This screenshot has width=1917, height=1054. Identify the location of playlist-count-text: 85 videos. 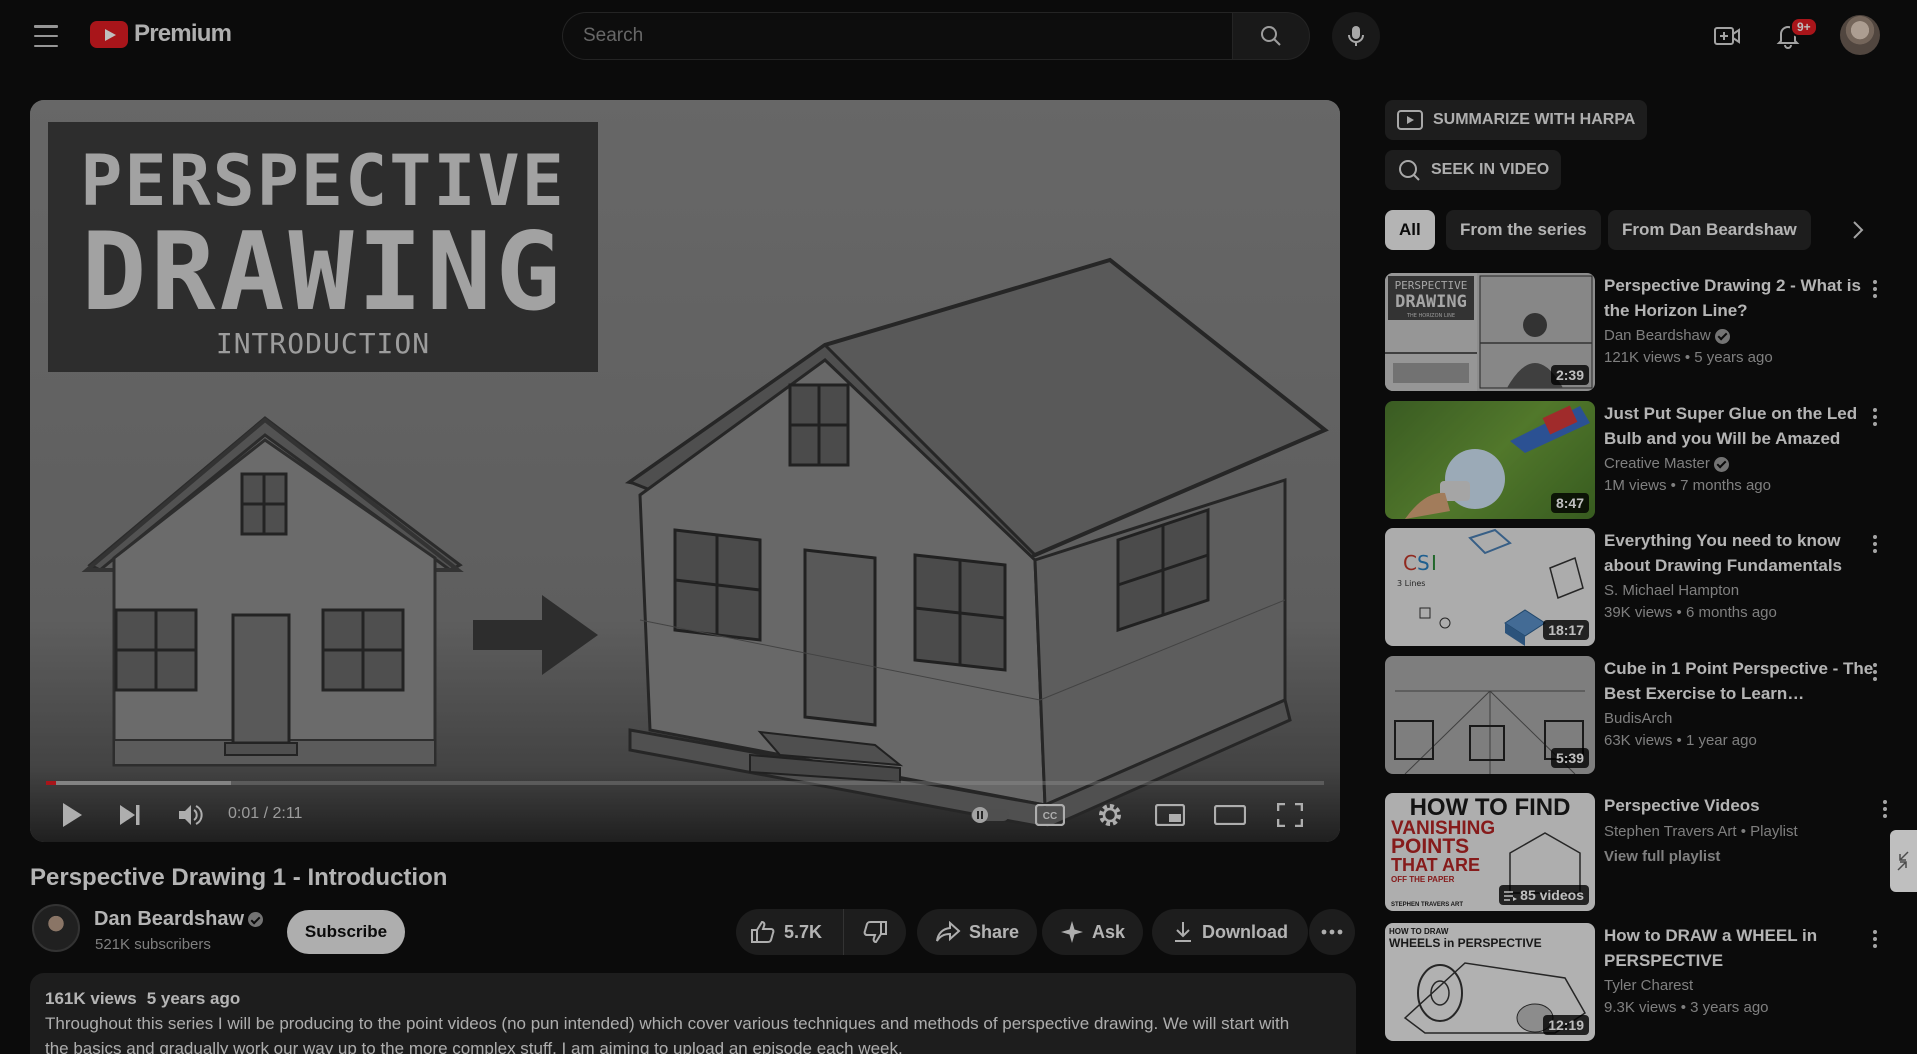
(1552, 895).